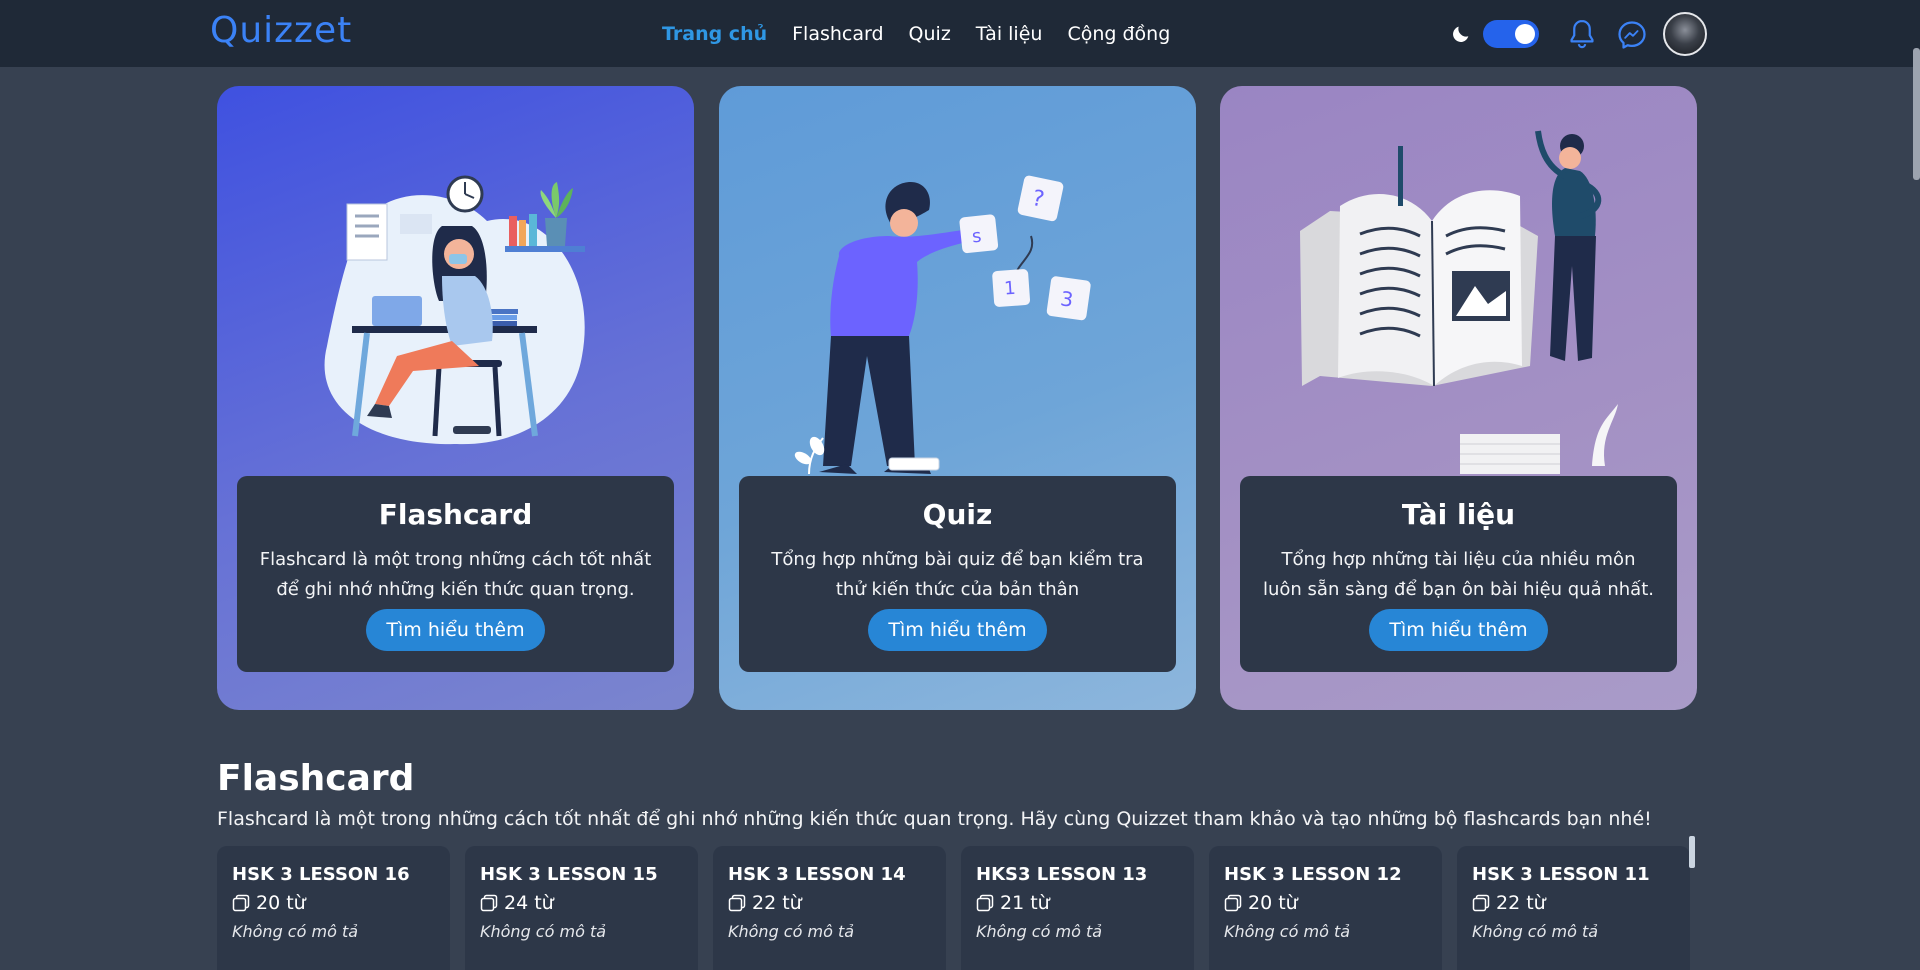 The width and height of the screenshot is (1920, 970). What do you see at coordinates (837, 34) in the screenshot?
I see `nav-flashcard: Flashcard` at bounding box center [837, 34].